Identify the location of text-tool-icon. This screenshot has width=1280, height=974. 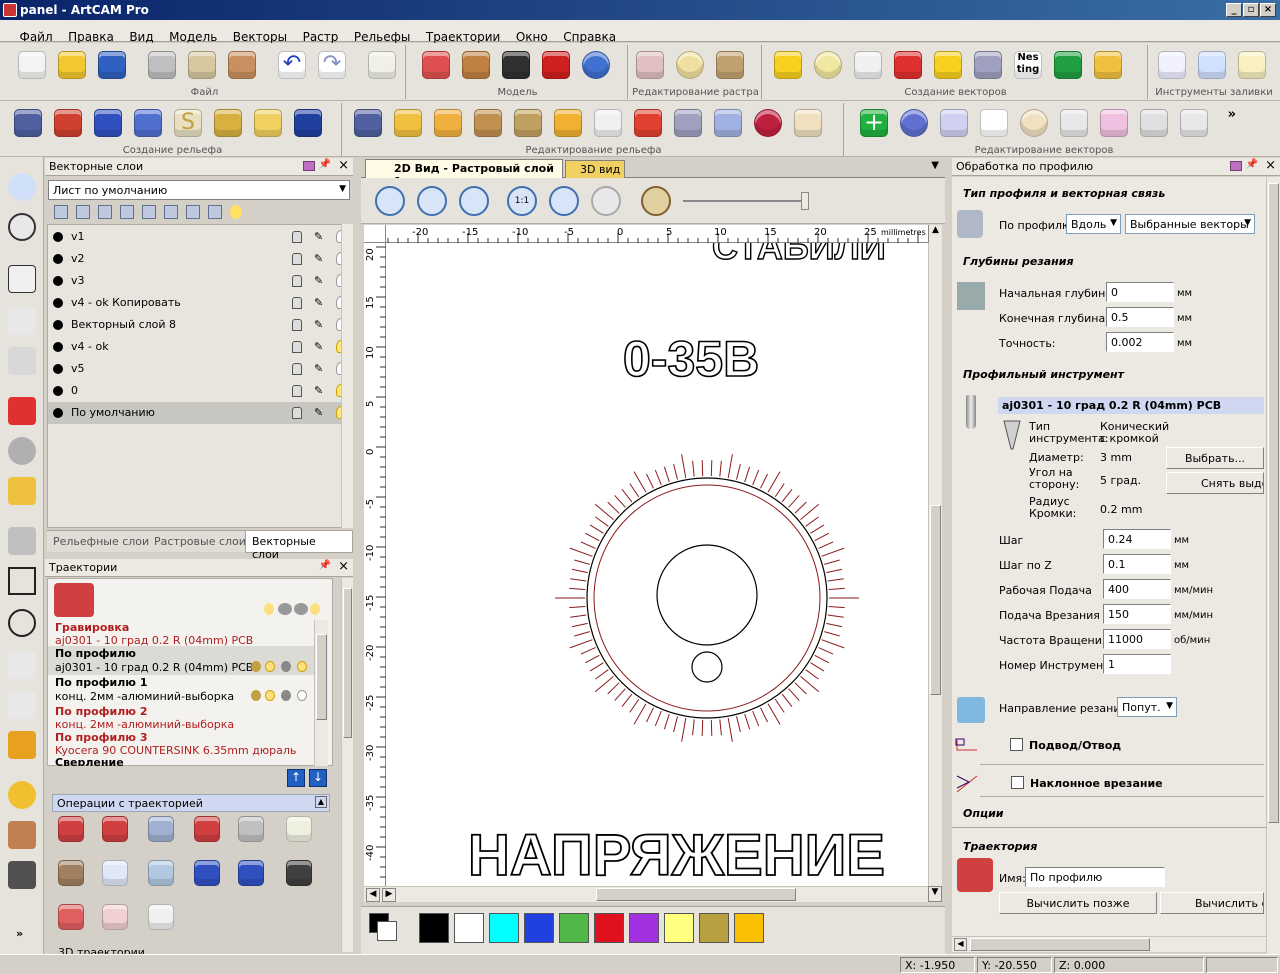
(22, 745).